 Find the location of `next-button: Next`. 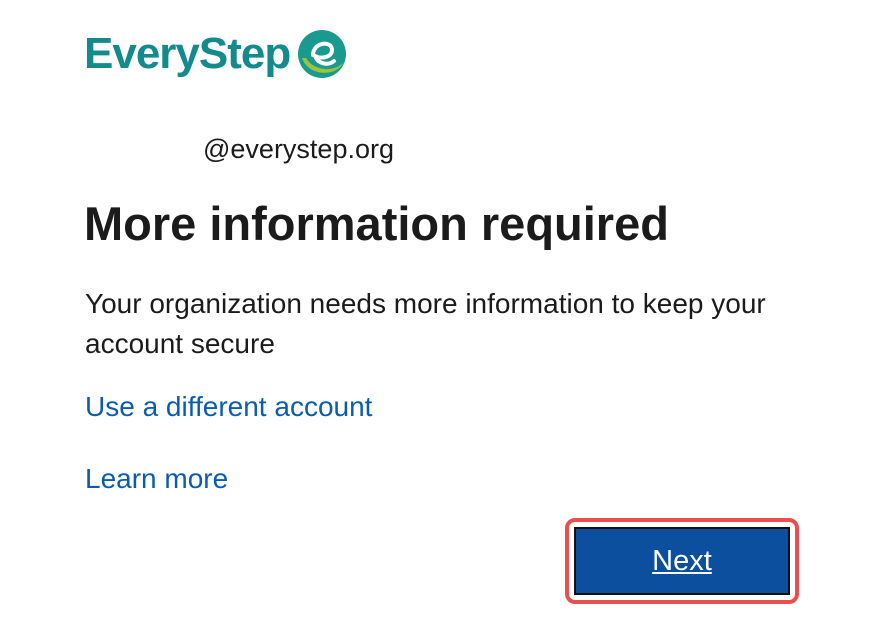

next-button: Next is located at coordinates (682, 561).